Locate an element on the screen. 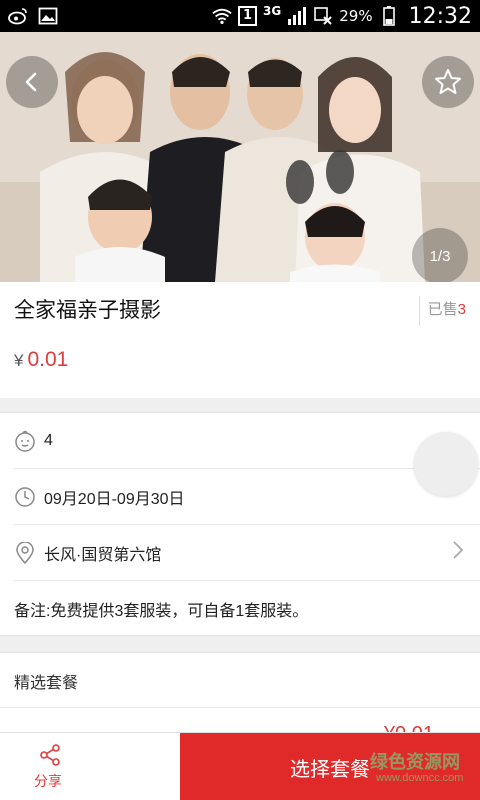 This screenshot has height=800, width=480. sold-count: 已售3 is located at coordinates (449, 311).